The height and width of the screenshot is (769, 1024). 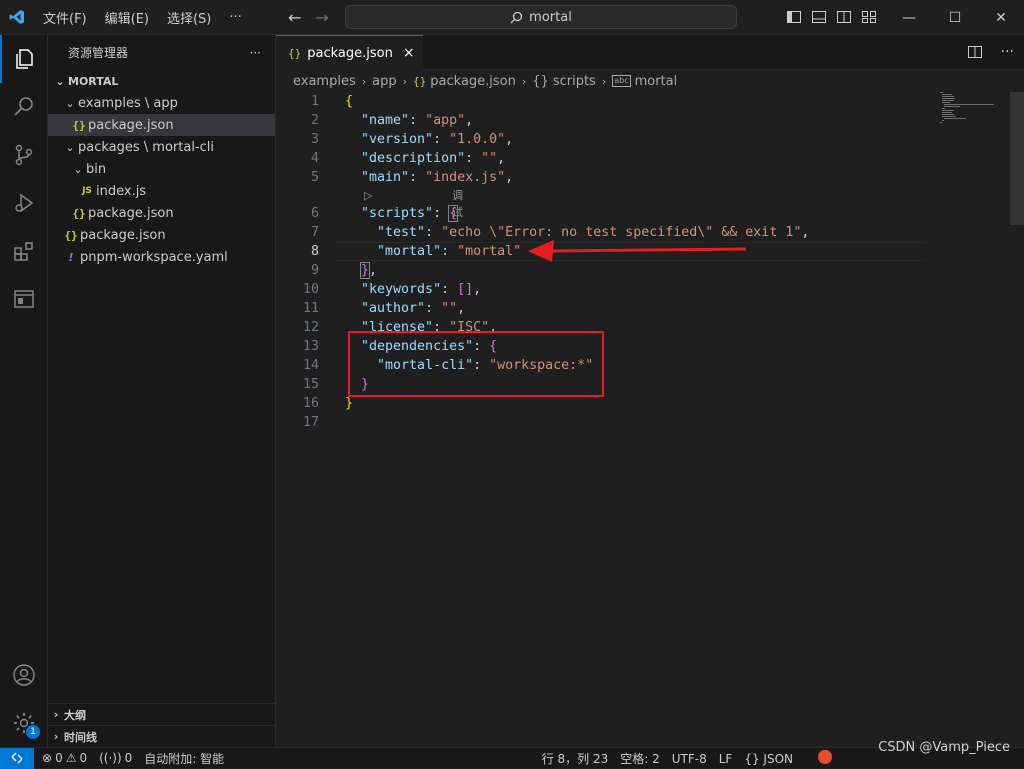 I want to click on indentation: 空格: 2, so click(x=640, y=758).